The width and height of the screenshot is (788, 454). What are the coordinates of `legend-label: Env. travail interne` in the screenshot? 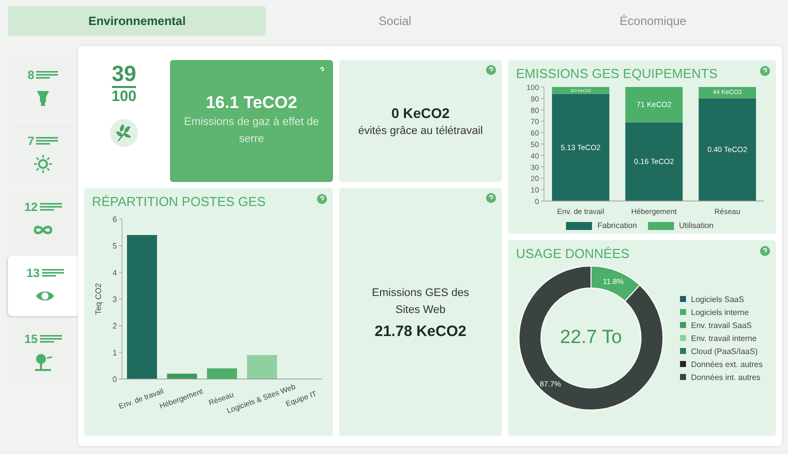 It's located at (724, 338).